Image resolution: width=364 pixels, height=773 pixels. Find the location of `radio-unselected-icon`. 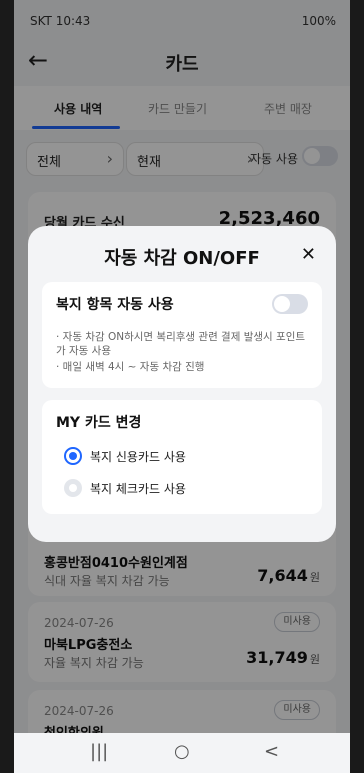

radio-unselected-icon is located at coordinates (73, 488).